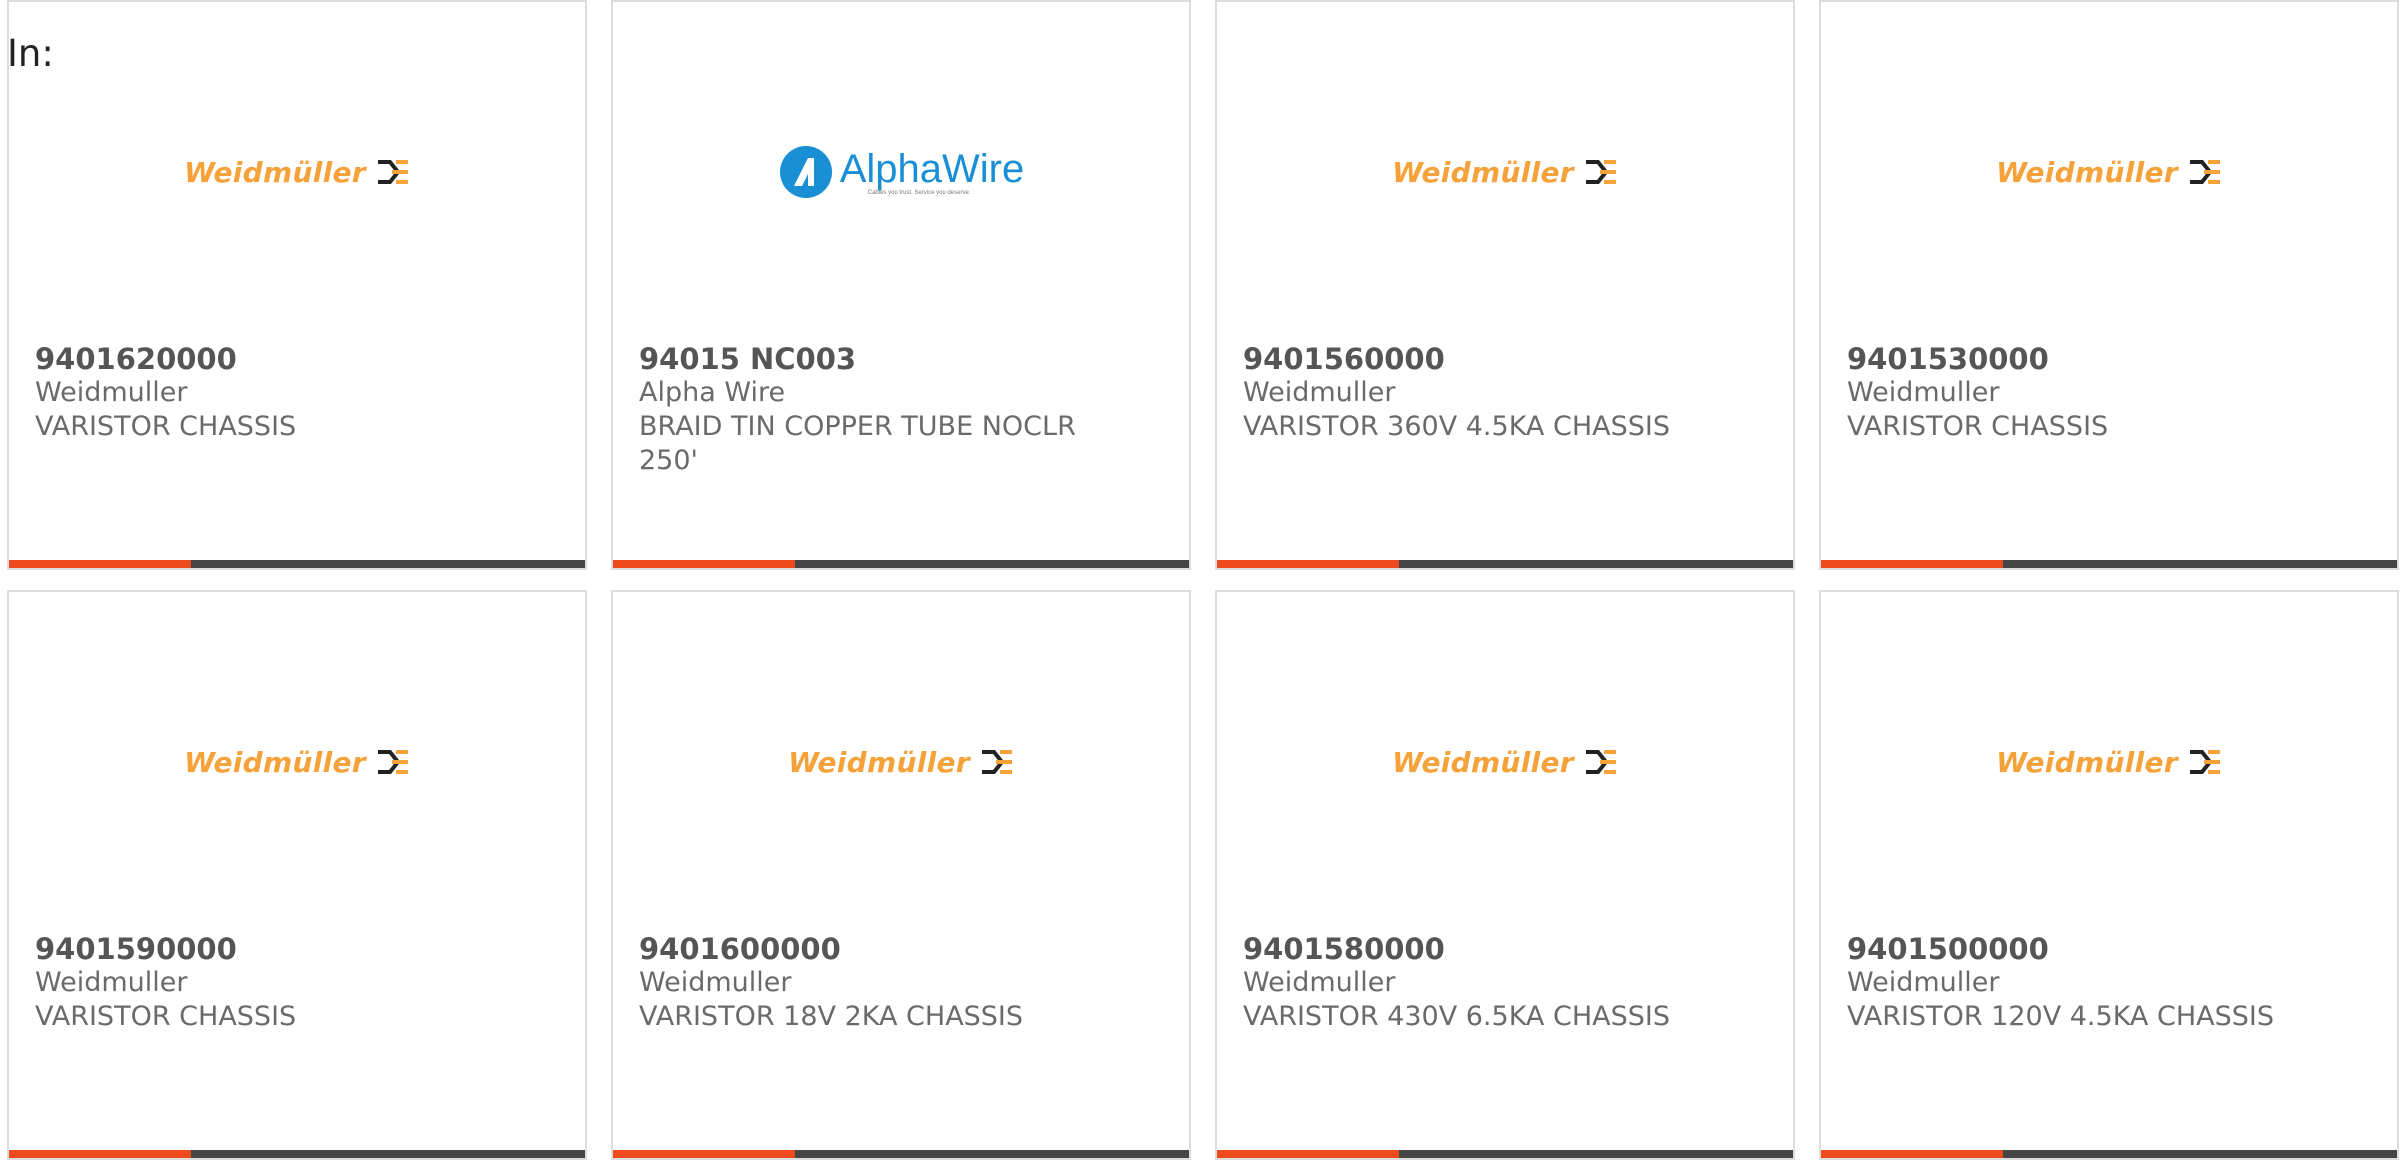 This screenshot has height=1160, width=2400. I want to click on description: VARISTOR 18V 2KA CHASSIS, so click(831, 1016).